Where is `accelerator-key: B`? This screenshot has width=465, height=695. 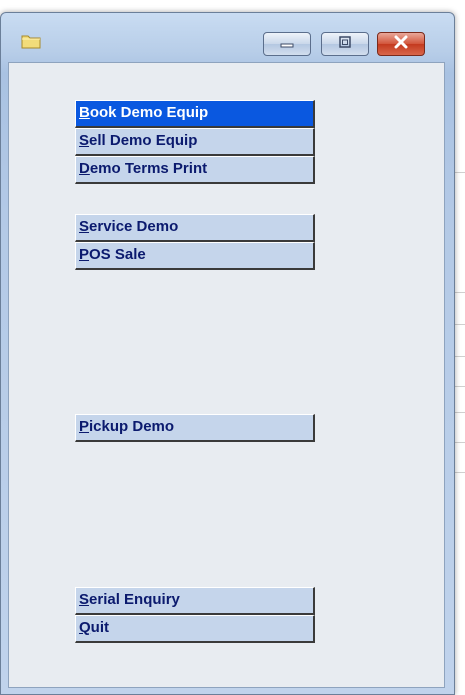 accelerator-key: B is located at coordinates (84, 112).